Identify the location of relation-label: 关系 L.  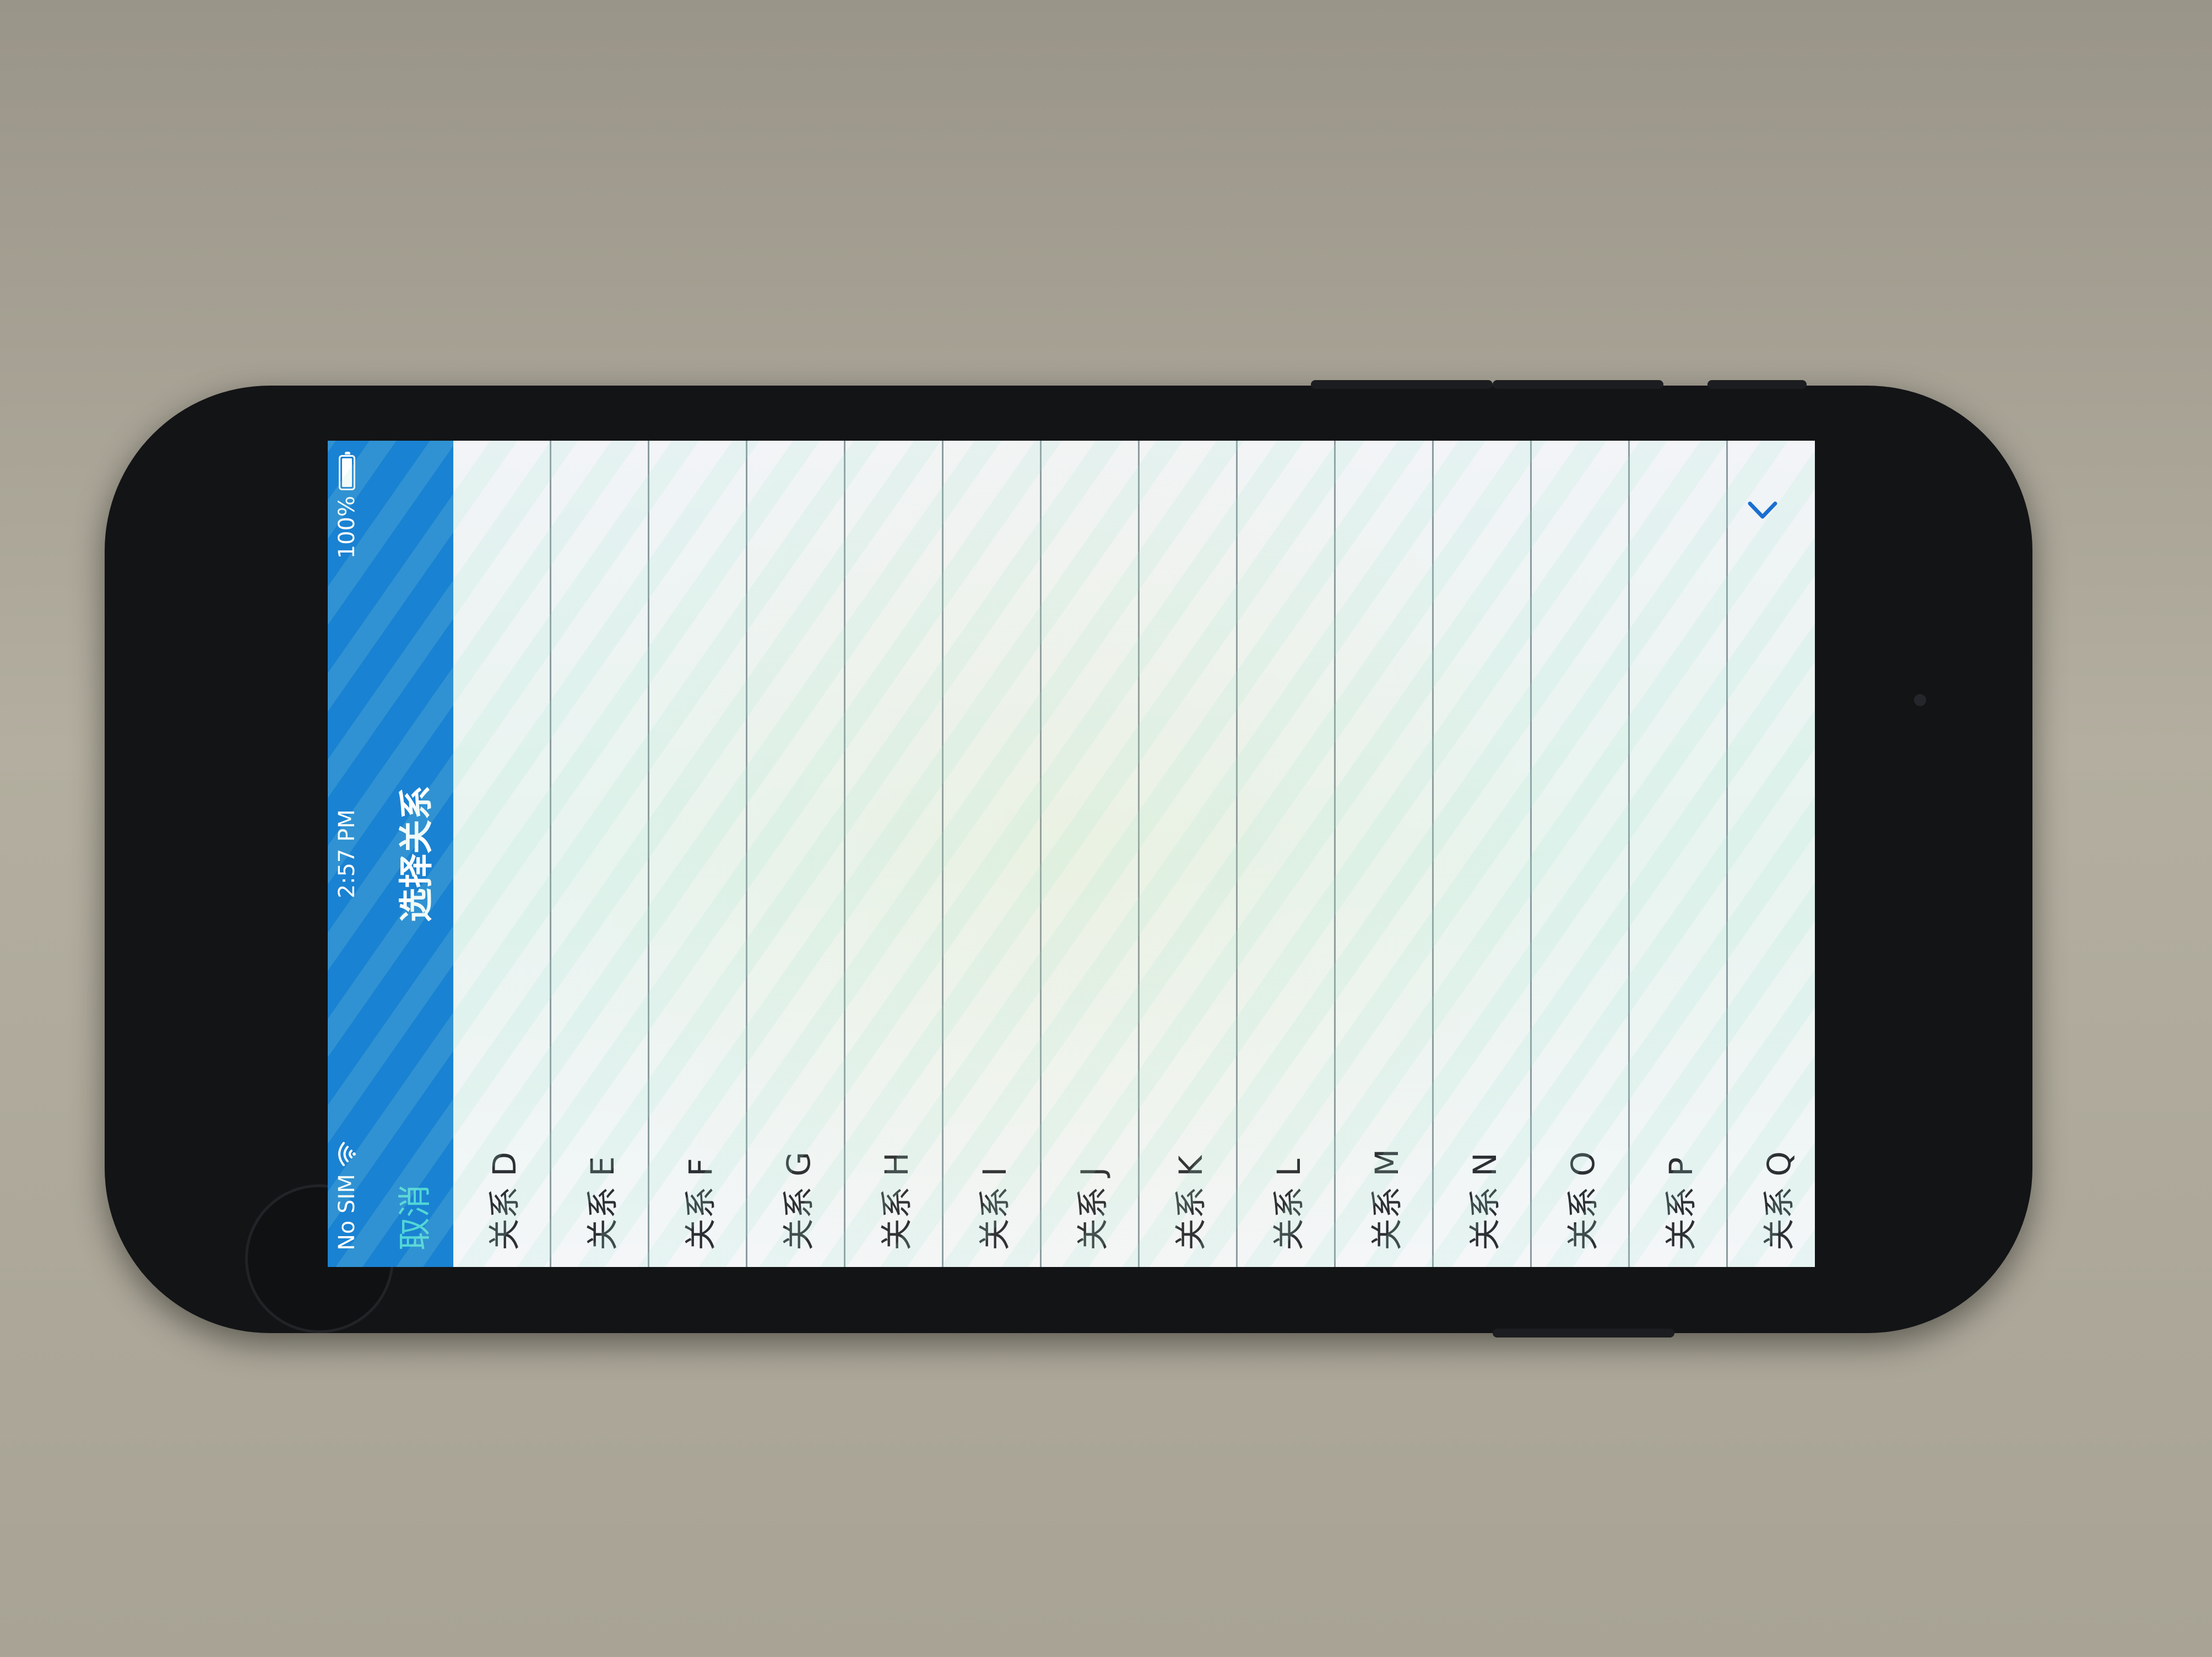
(1289, 1204).